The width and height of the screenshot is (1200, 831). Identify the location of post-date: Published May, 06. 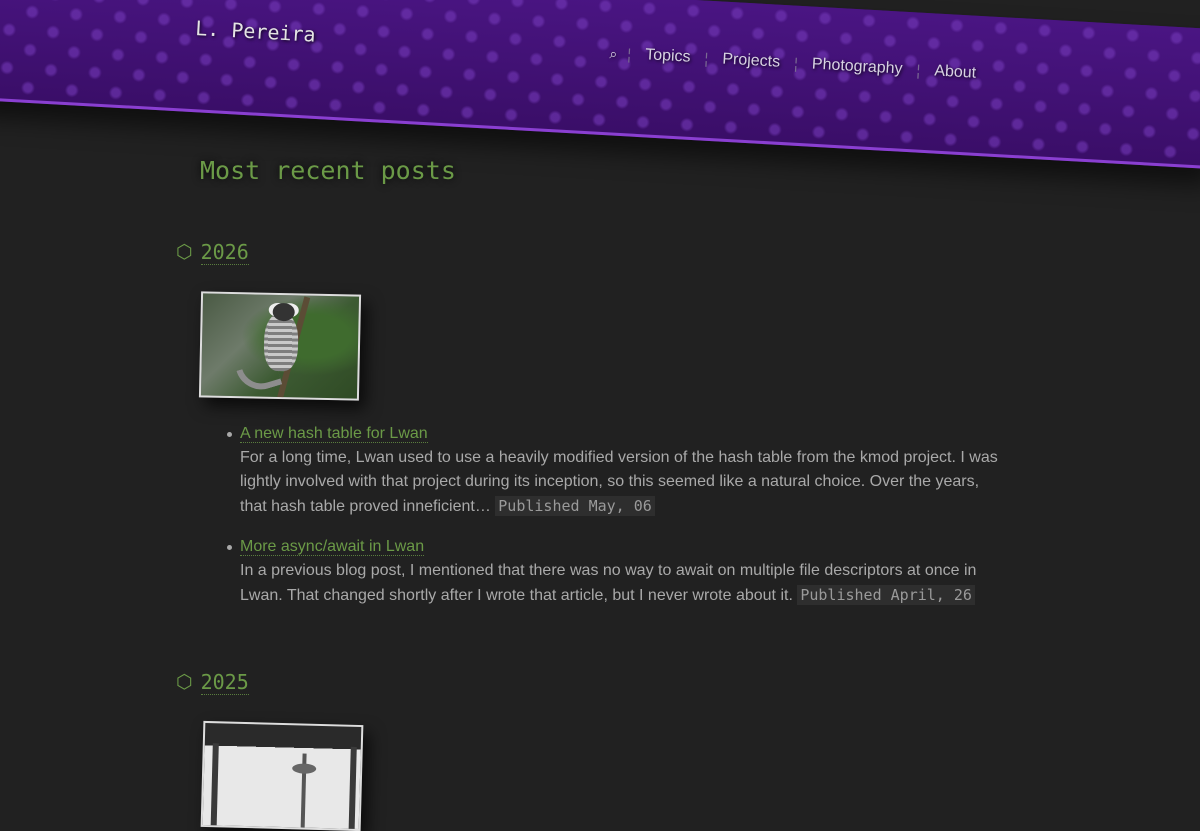
(575, 506).